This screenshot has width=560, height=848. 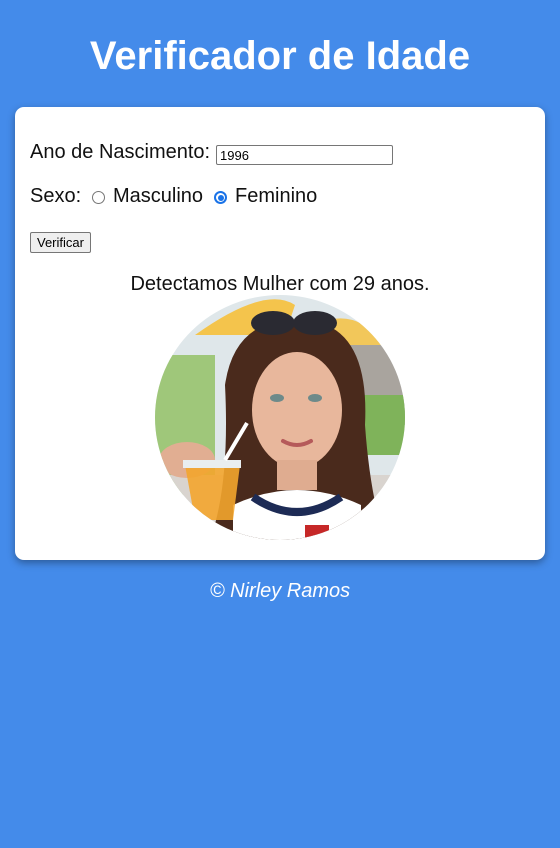 I want to click on woman-photo-illustration, so click(x=280, y=417).